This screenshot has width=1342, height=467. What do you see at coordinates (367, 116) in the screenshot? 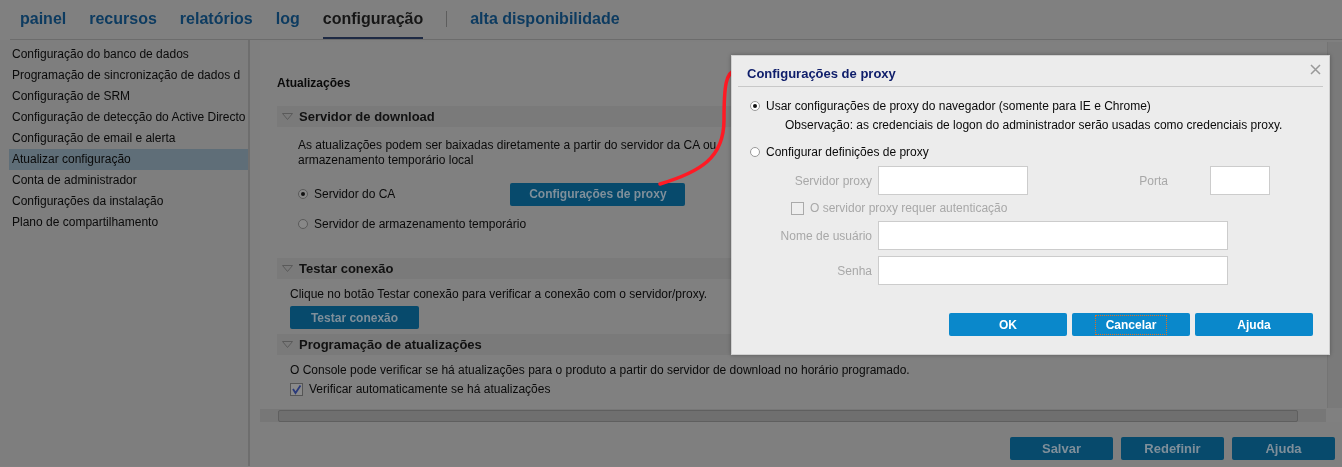
I see `section-title: Servidor de download` at bounding box center [367, 116].